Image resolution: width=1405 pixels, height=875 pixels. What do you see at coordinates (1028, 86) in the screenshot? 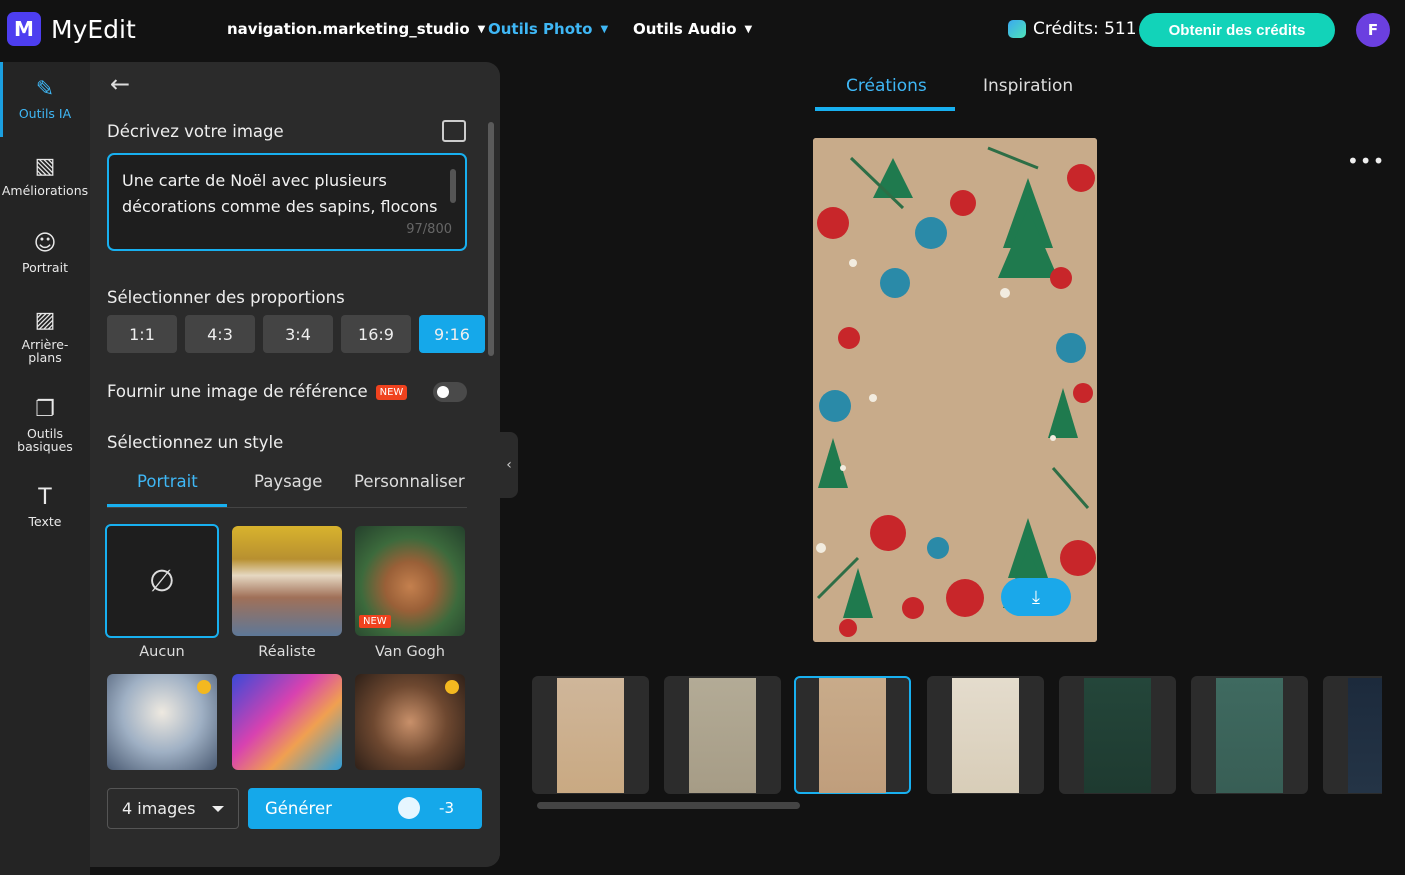
I see `tab-inspiration: Inspiration` at bounding box center [1028, 86].